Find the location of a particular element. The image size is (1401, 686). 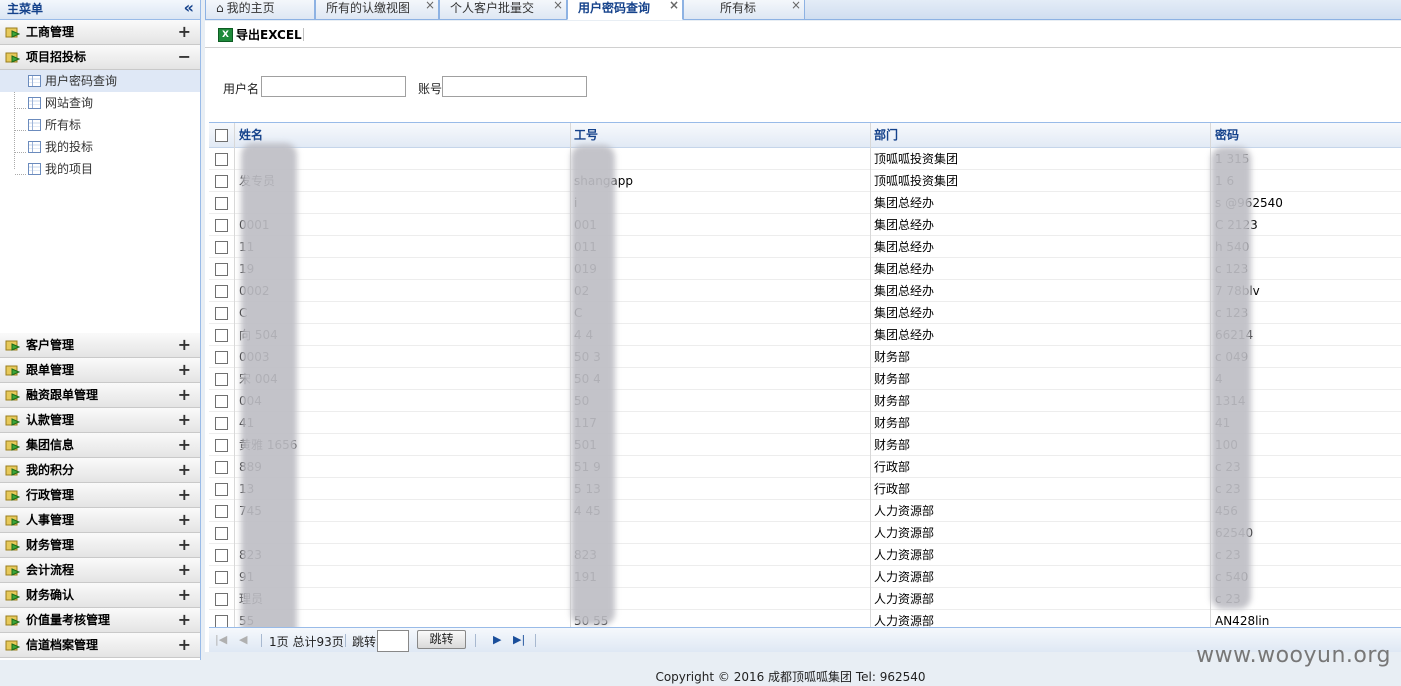

table-row: 13 5 13 行政部 c 23 is located at coordinates (805, 489).